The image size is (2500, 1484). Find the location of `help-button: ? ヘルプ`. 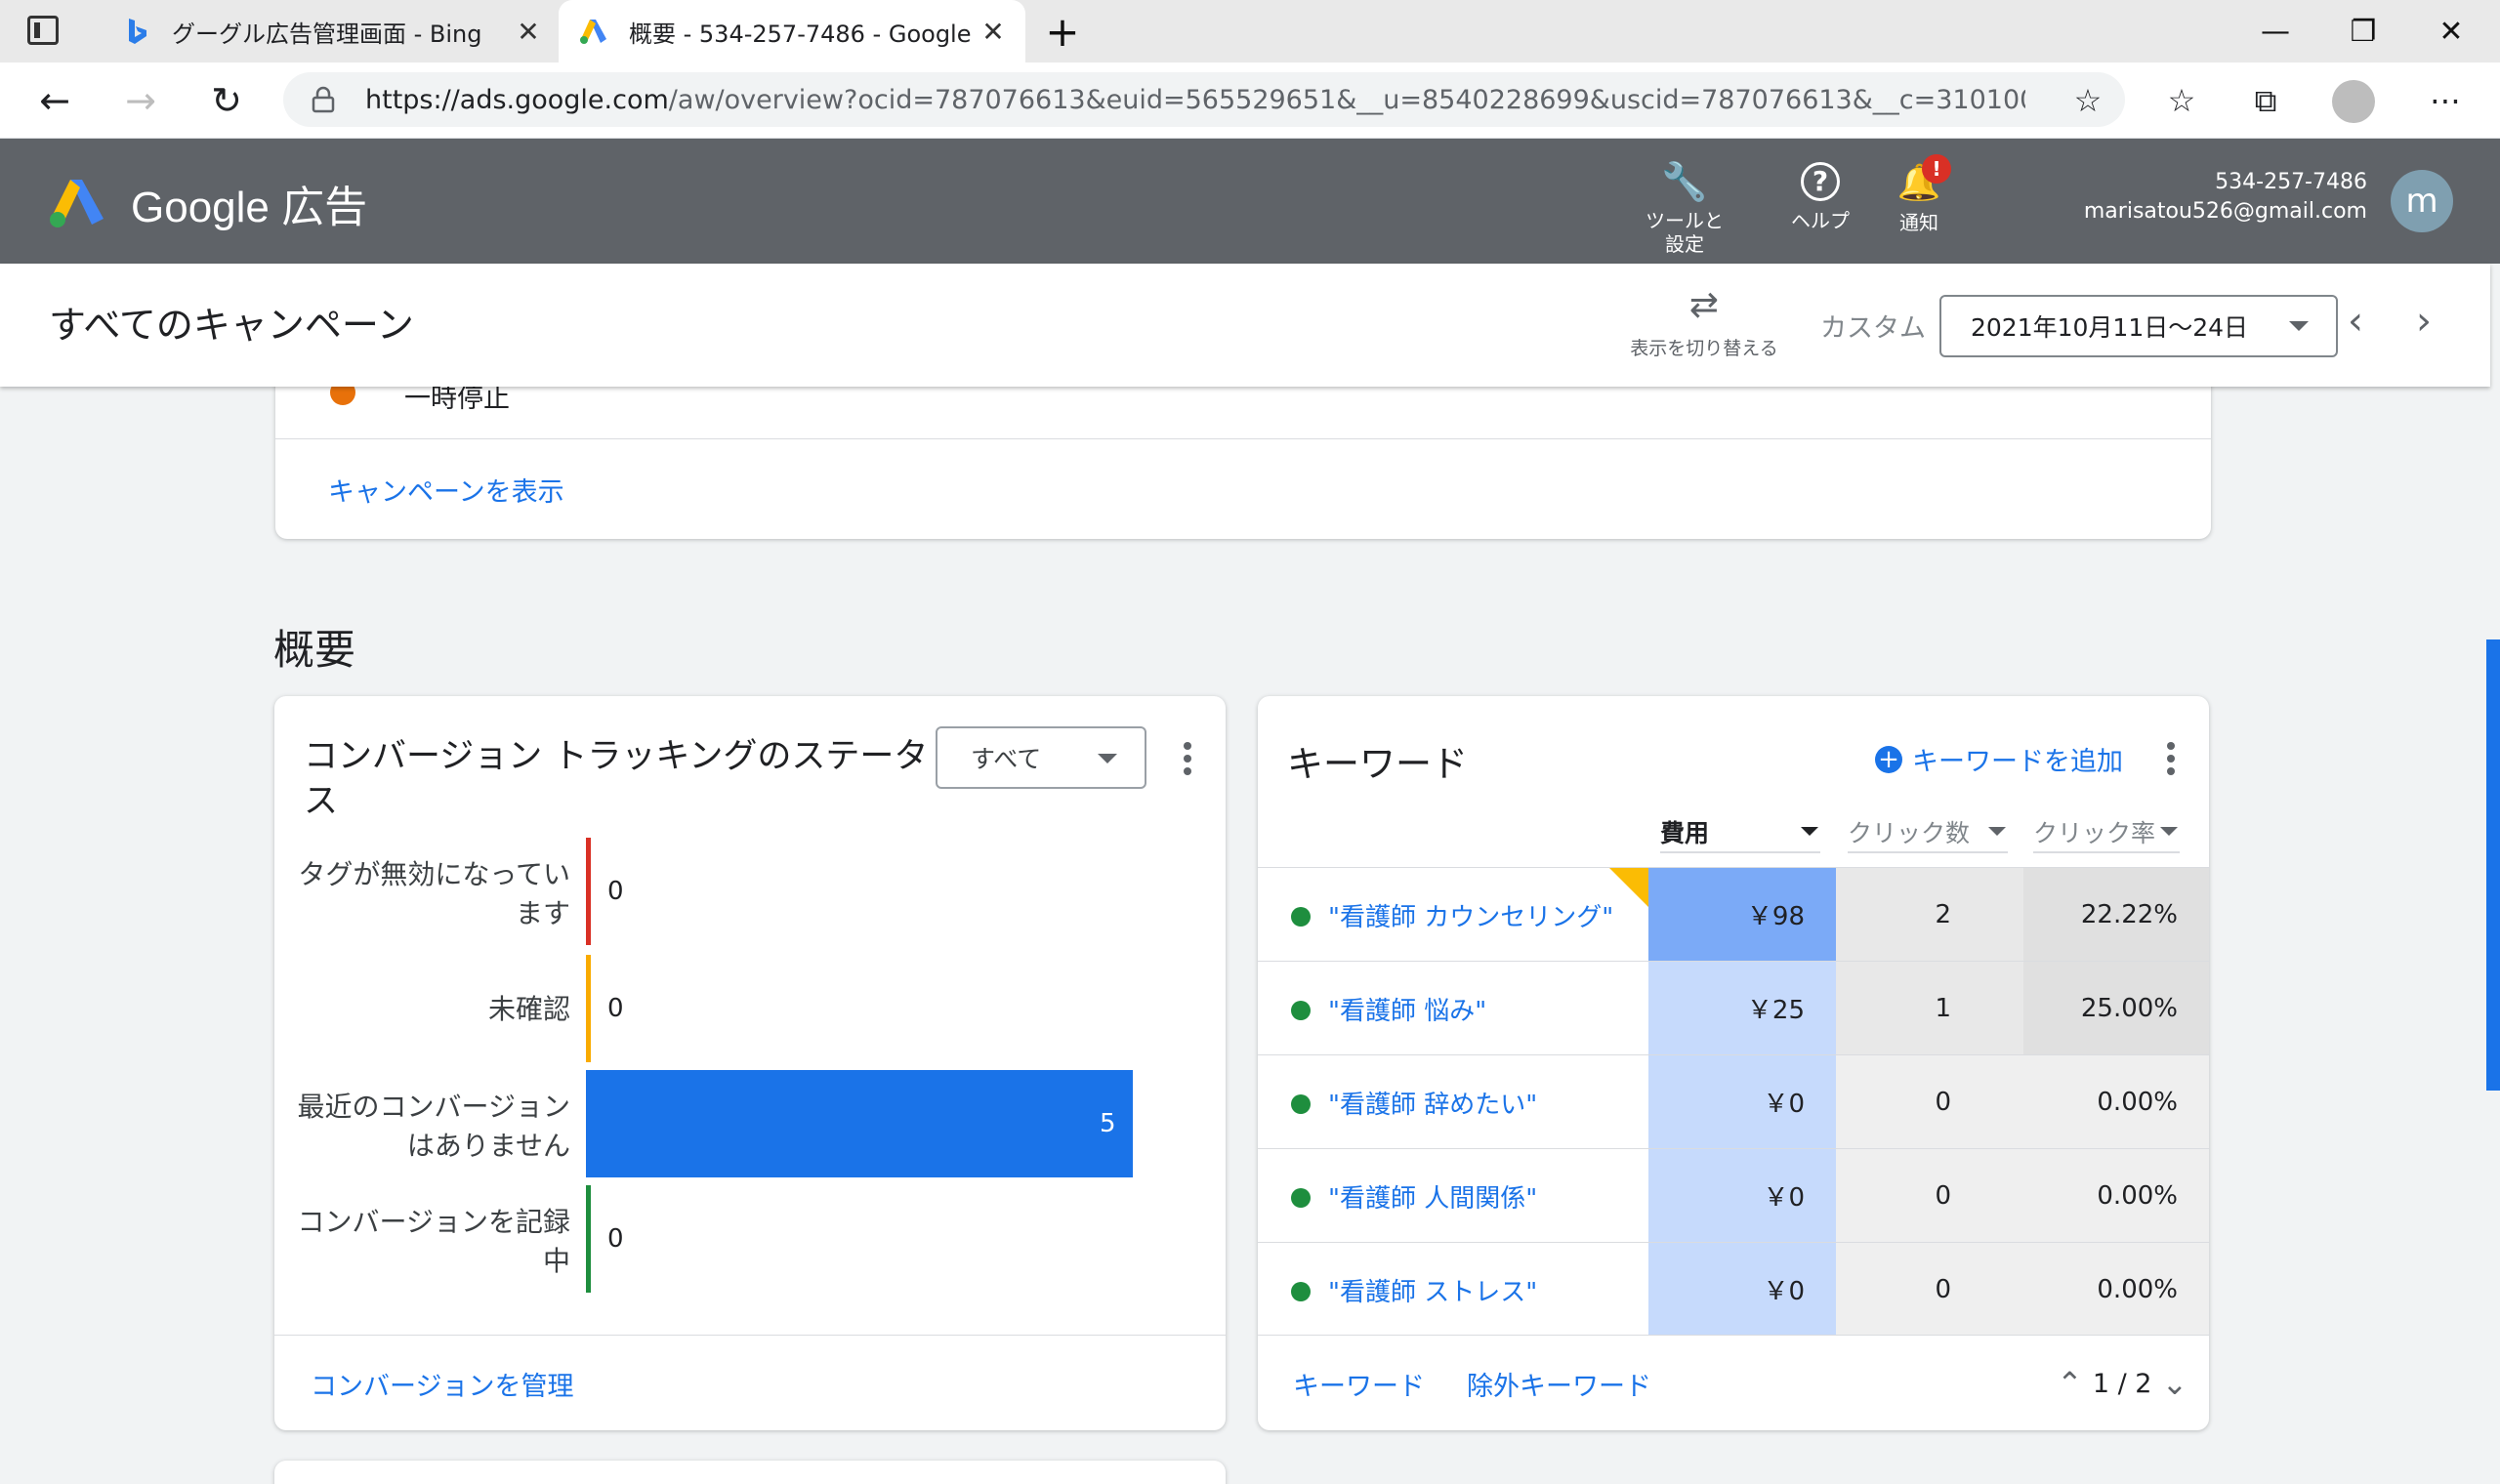

help-button: ? ヘルプ is located at coordinates (1820, 197).